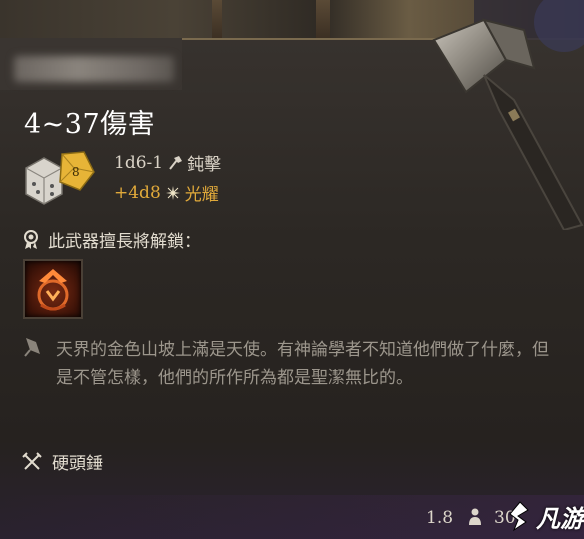  What do you see at coordinates (519, 516) in the screenshot?
I see `watermark-logo-icon` at bounding box center [519, 516].